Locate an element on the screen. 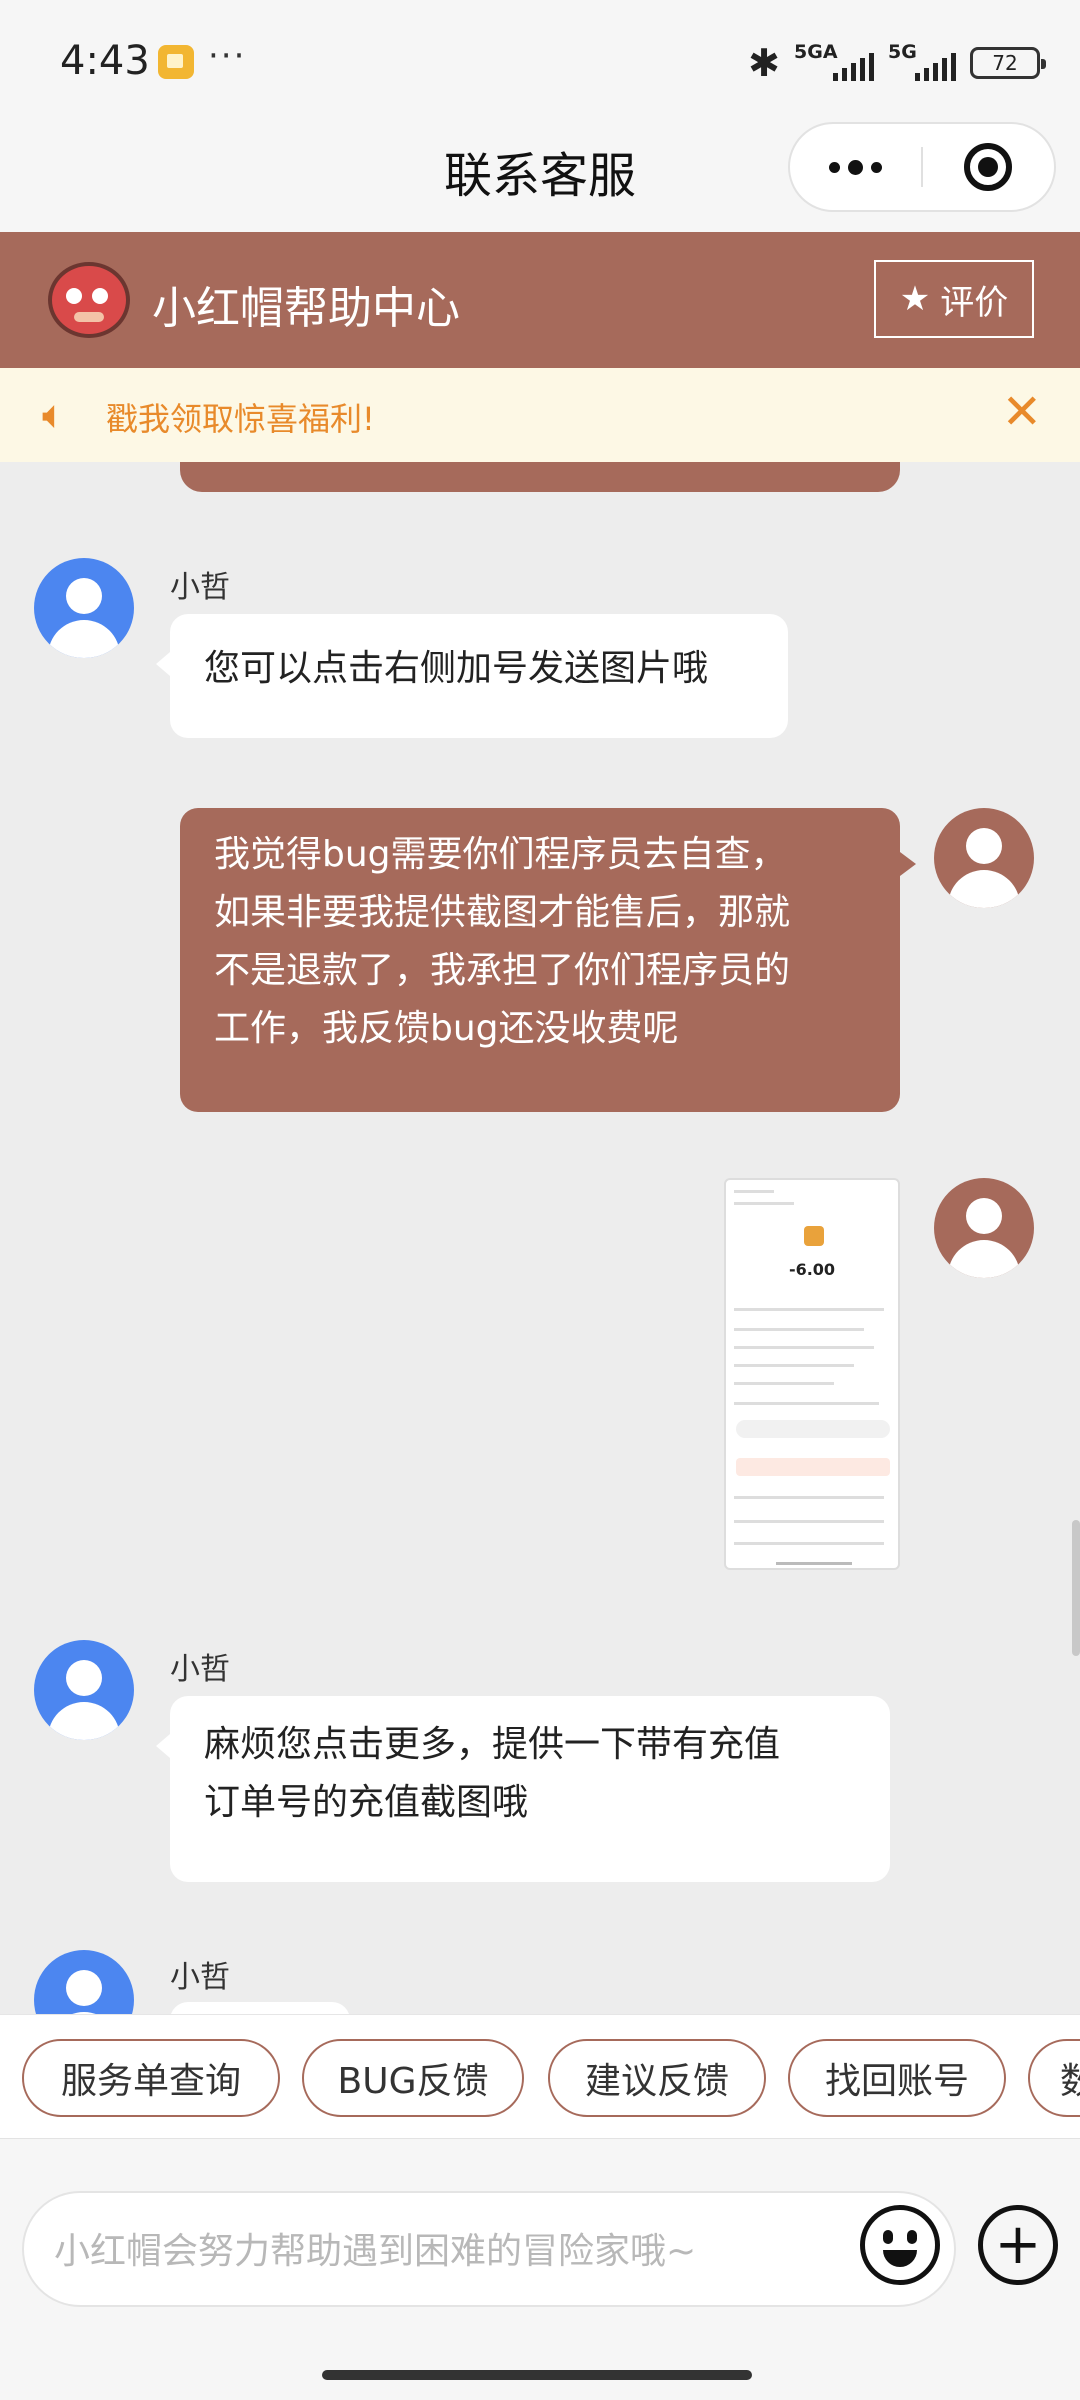 This screenshot has width=1080, height=2400. rate-button: ★ 评价 is located at coordinates (954, 299).